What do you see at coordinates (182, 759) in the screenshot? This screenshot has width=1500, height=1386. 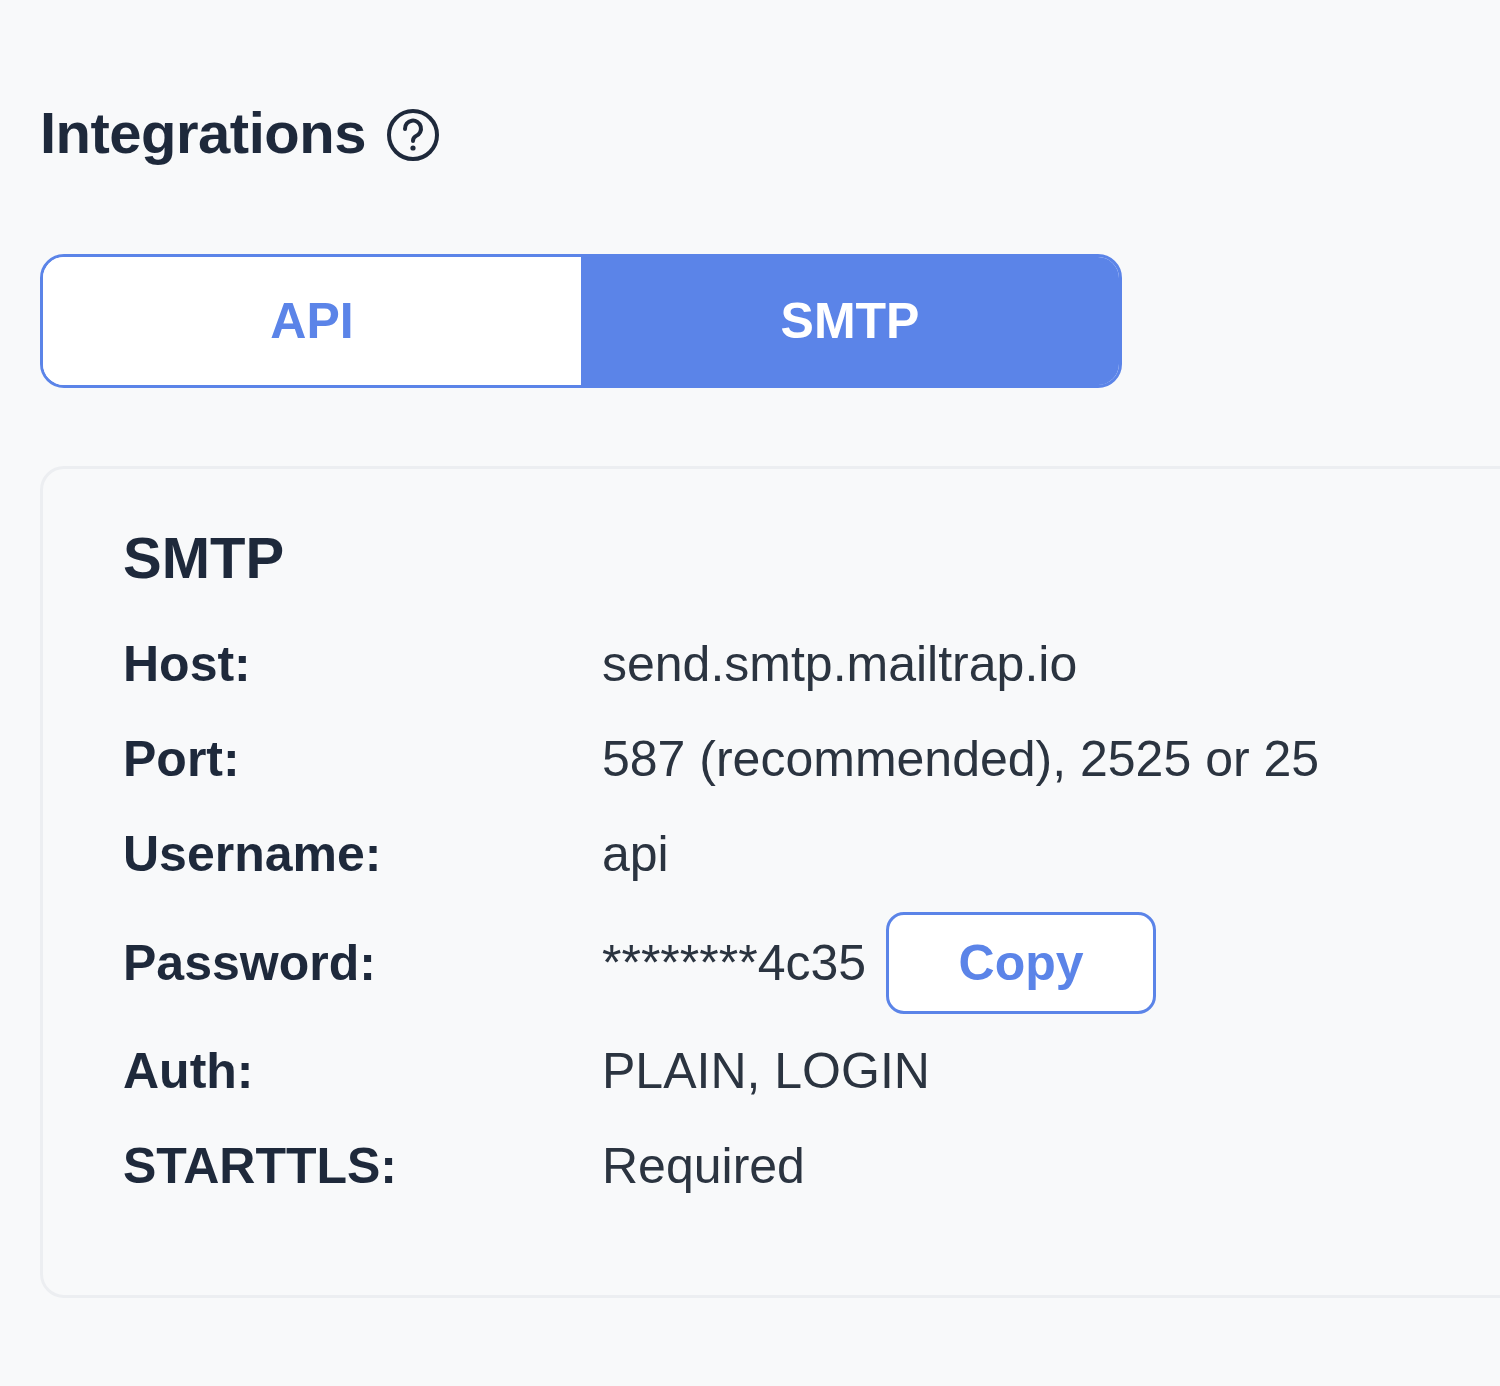 I see `field-label: Port:` at bounding box center [182, 759].